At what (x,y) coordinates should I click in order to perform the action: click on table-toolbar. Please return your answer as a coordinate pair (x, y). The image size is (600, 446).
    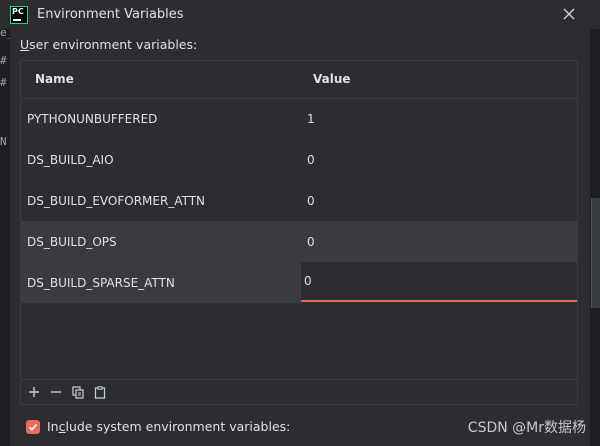
    Looking at the image, I should click on (299, 391).